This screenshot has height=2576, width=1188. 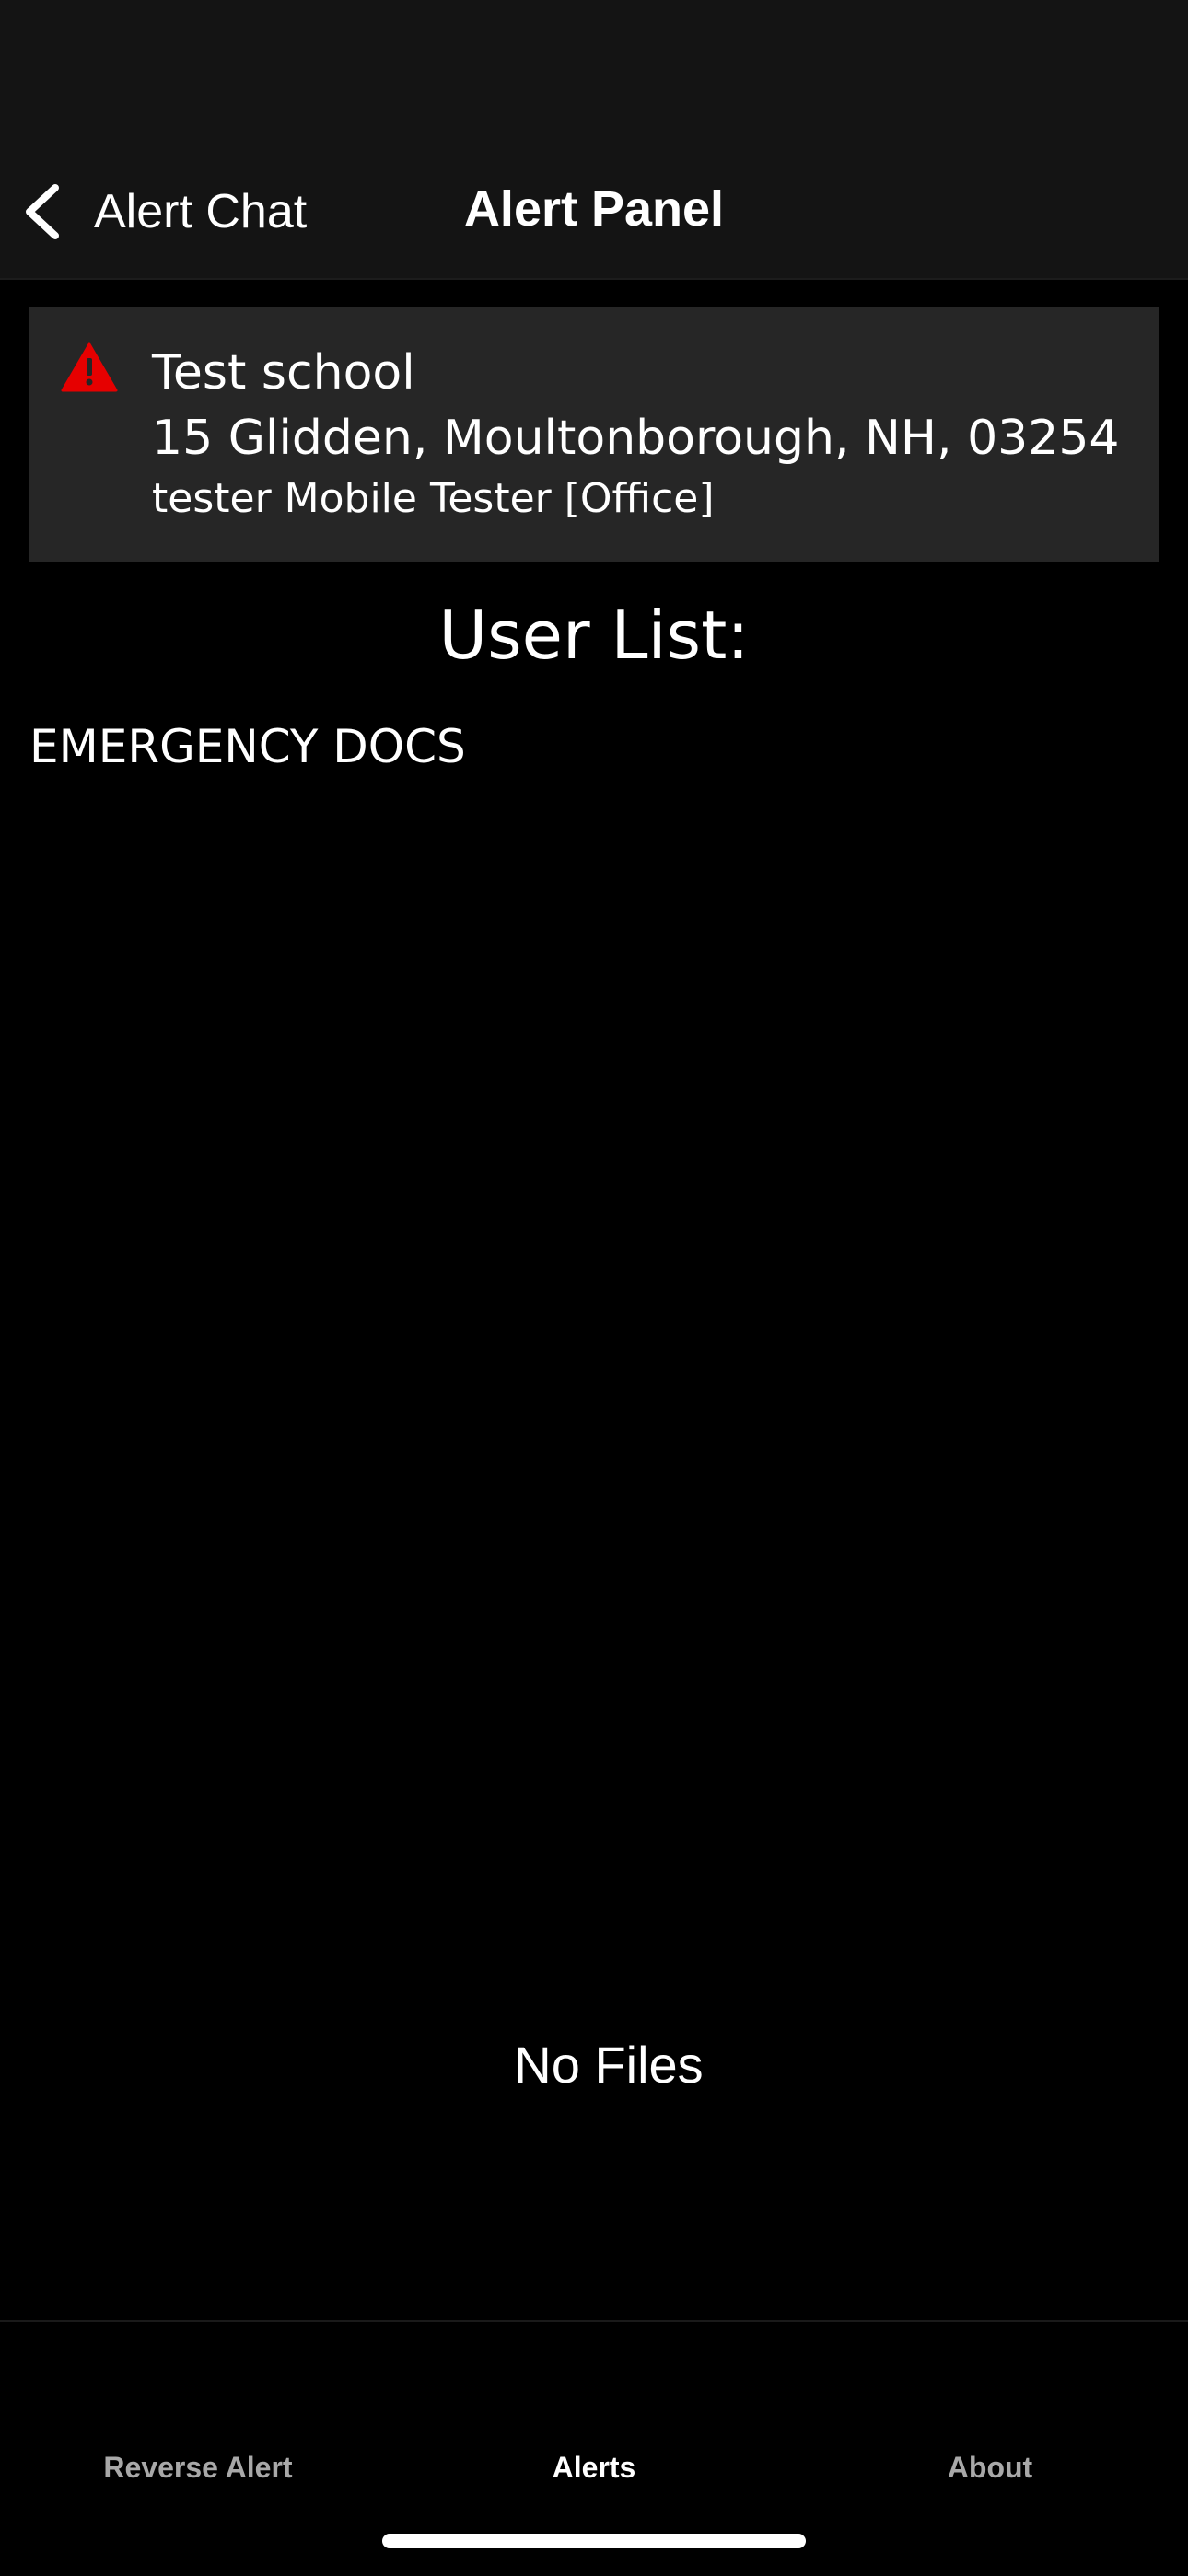 I want to click on home-indicator, so click(x=594, y=2541).